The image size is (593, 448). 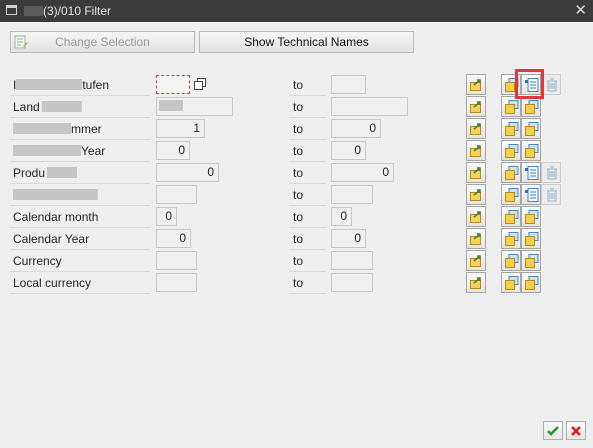 I want to click on field-label: Land, so click(x=47, y=107).